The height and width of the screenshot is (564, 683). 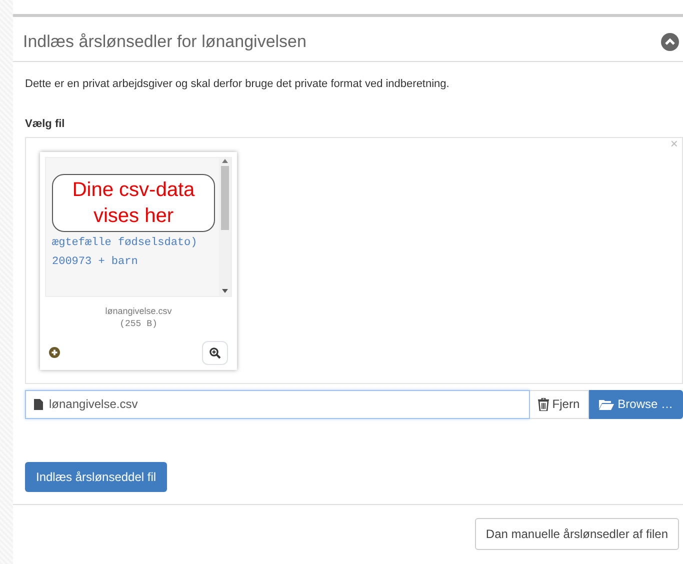 I want to click on trash-icon, so click(x=544, y=404).